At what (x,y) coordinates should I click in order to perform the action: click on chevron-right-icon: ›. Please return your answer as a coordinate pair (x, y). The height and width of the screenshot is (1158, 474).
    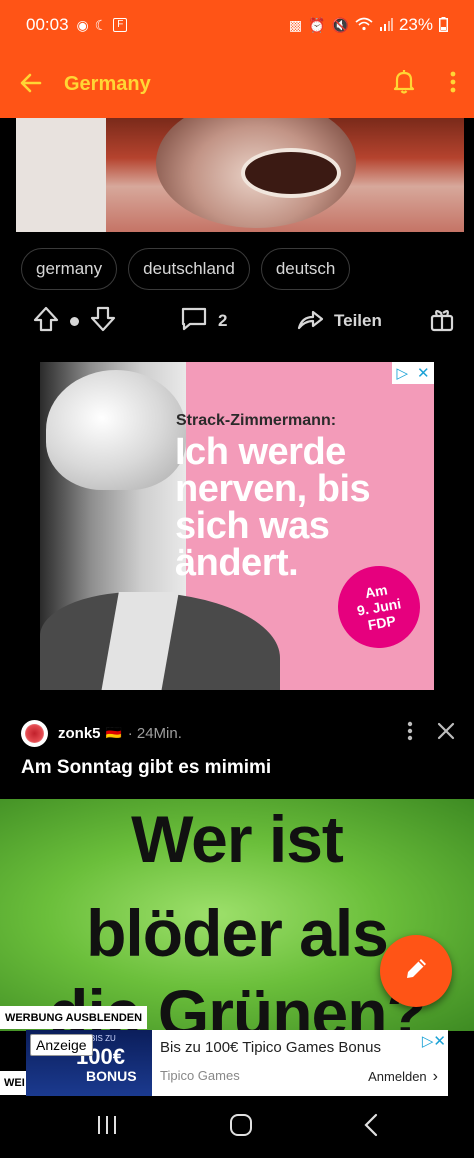
    Looking at the image, I should click on (435, 1076).